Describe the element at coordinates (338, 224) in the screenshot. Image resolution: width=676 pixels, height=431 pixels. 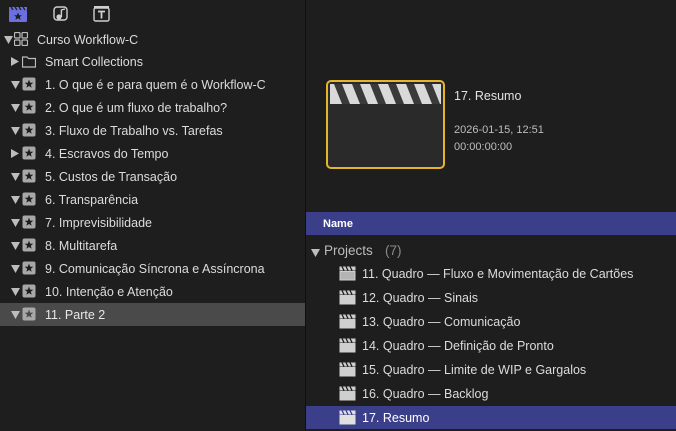
I see `column-header-name: Name` at that location.